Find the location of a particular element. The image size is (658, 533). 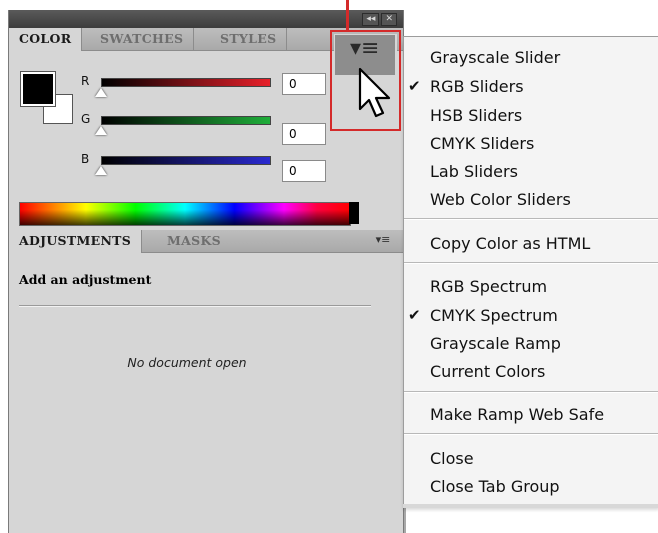

panel-titlebar: ◂◂ ✕ is located at coordinates (206, 19).